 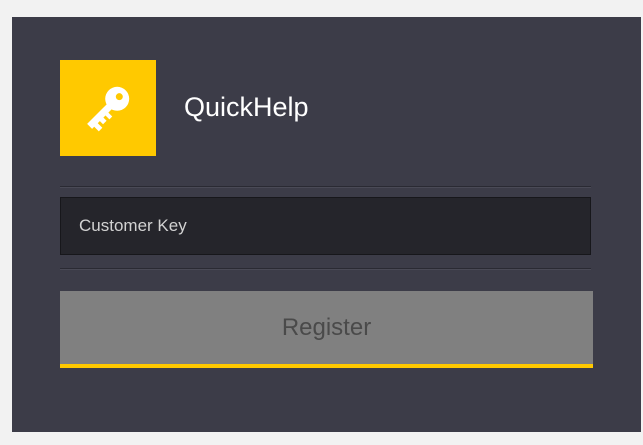 What do you see at coordinates (325, 187) in the screenshot?
I see `divider-top` at bounding box center [325, 187].